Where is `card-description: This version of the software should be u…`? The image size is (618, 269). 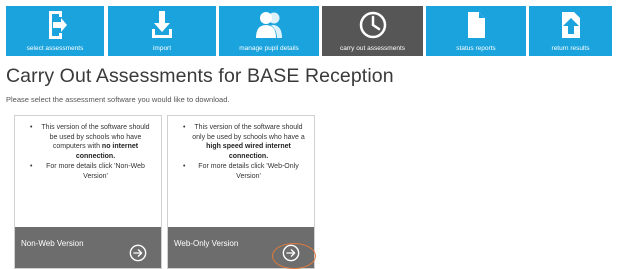
card-description: This version of the software should be u… is located at coordinates (90, 153).